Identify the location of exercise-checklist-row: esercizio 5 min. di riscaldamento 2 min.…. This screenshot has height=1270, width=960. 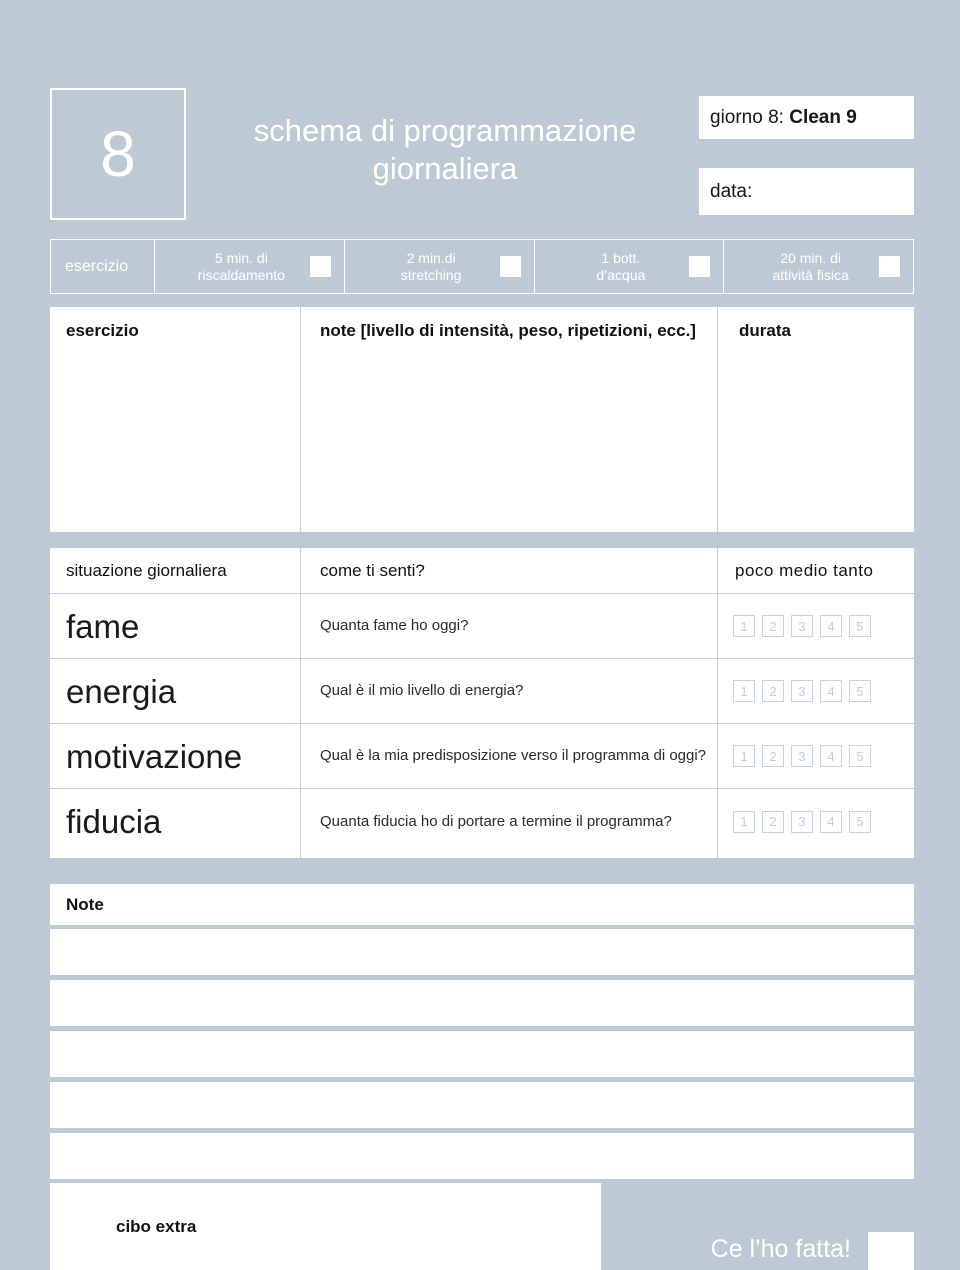
(482, 266).